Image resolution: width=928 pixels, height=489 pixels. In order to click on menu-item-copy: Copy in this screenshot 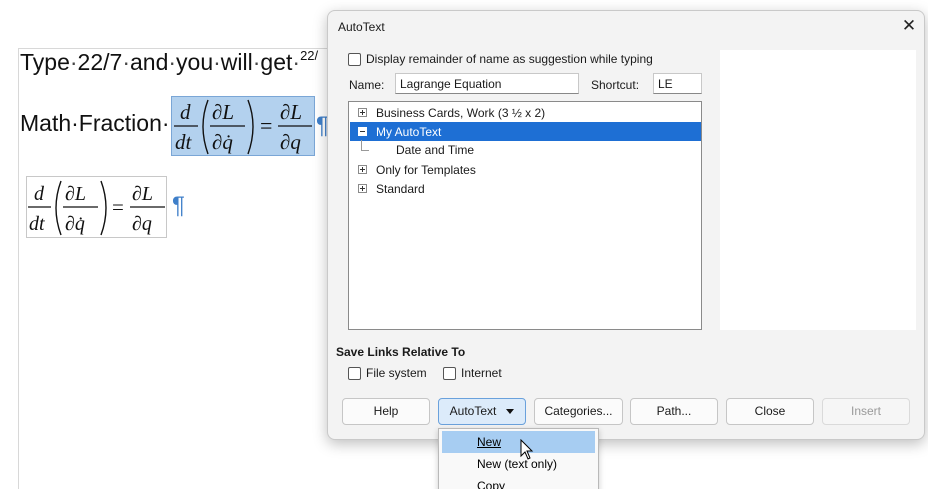, I will do `click(518, 482)`.